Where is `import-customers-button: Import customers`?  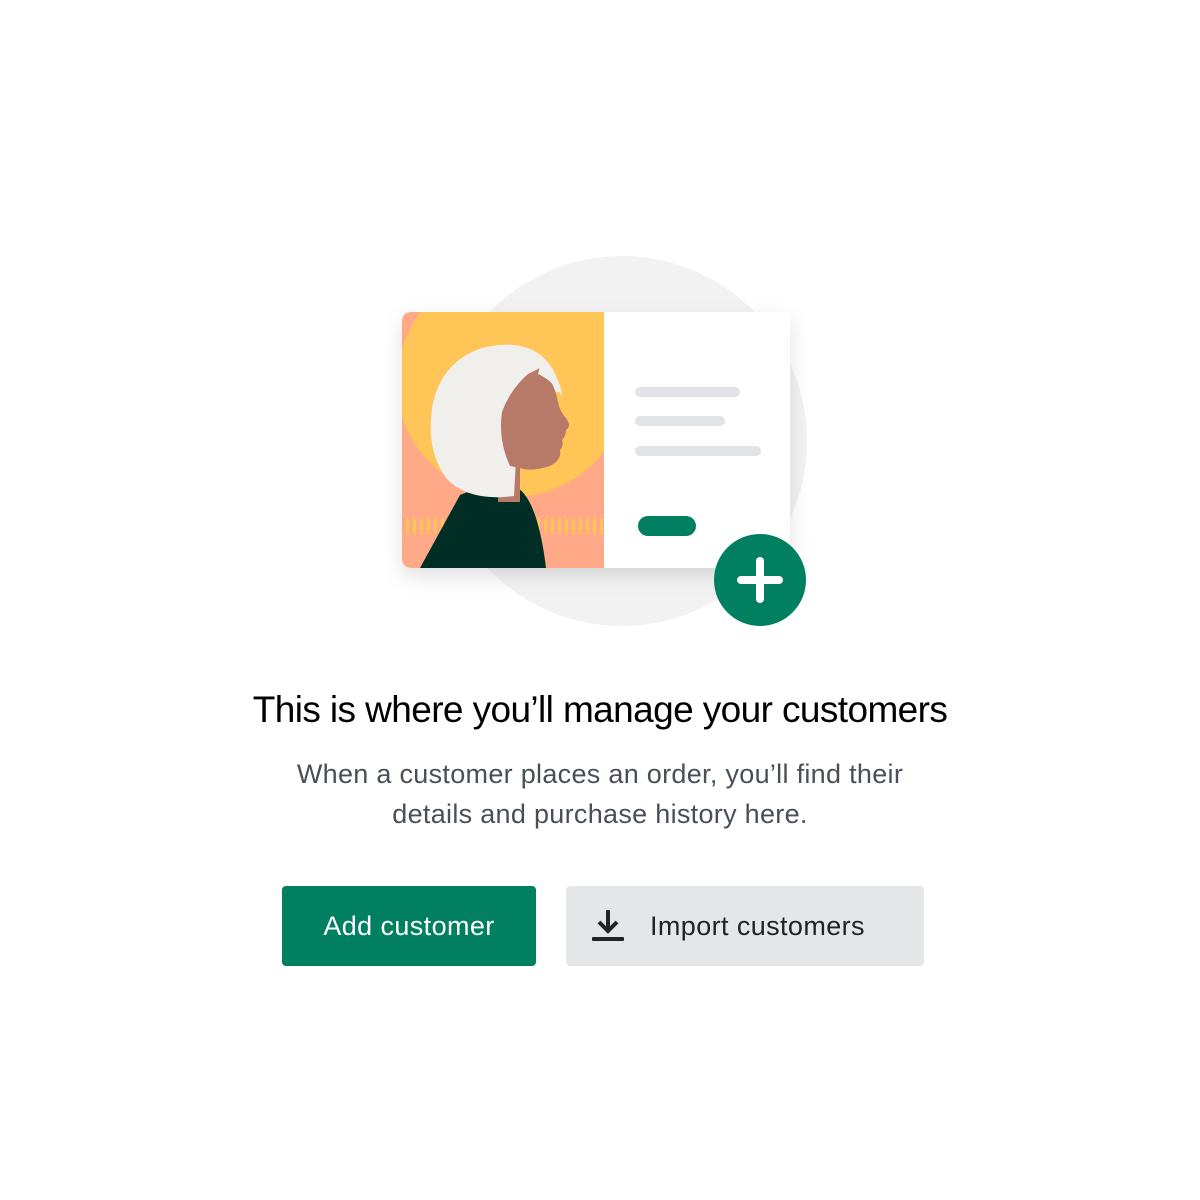 import-customers-button: Import customers is located at coordinates (745, 926).